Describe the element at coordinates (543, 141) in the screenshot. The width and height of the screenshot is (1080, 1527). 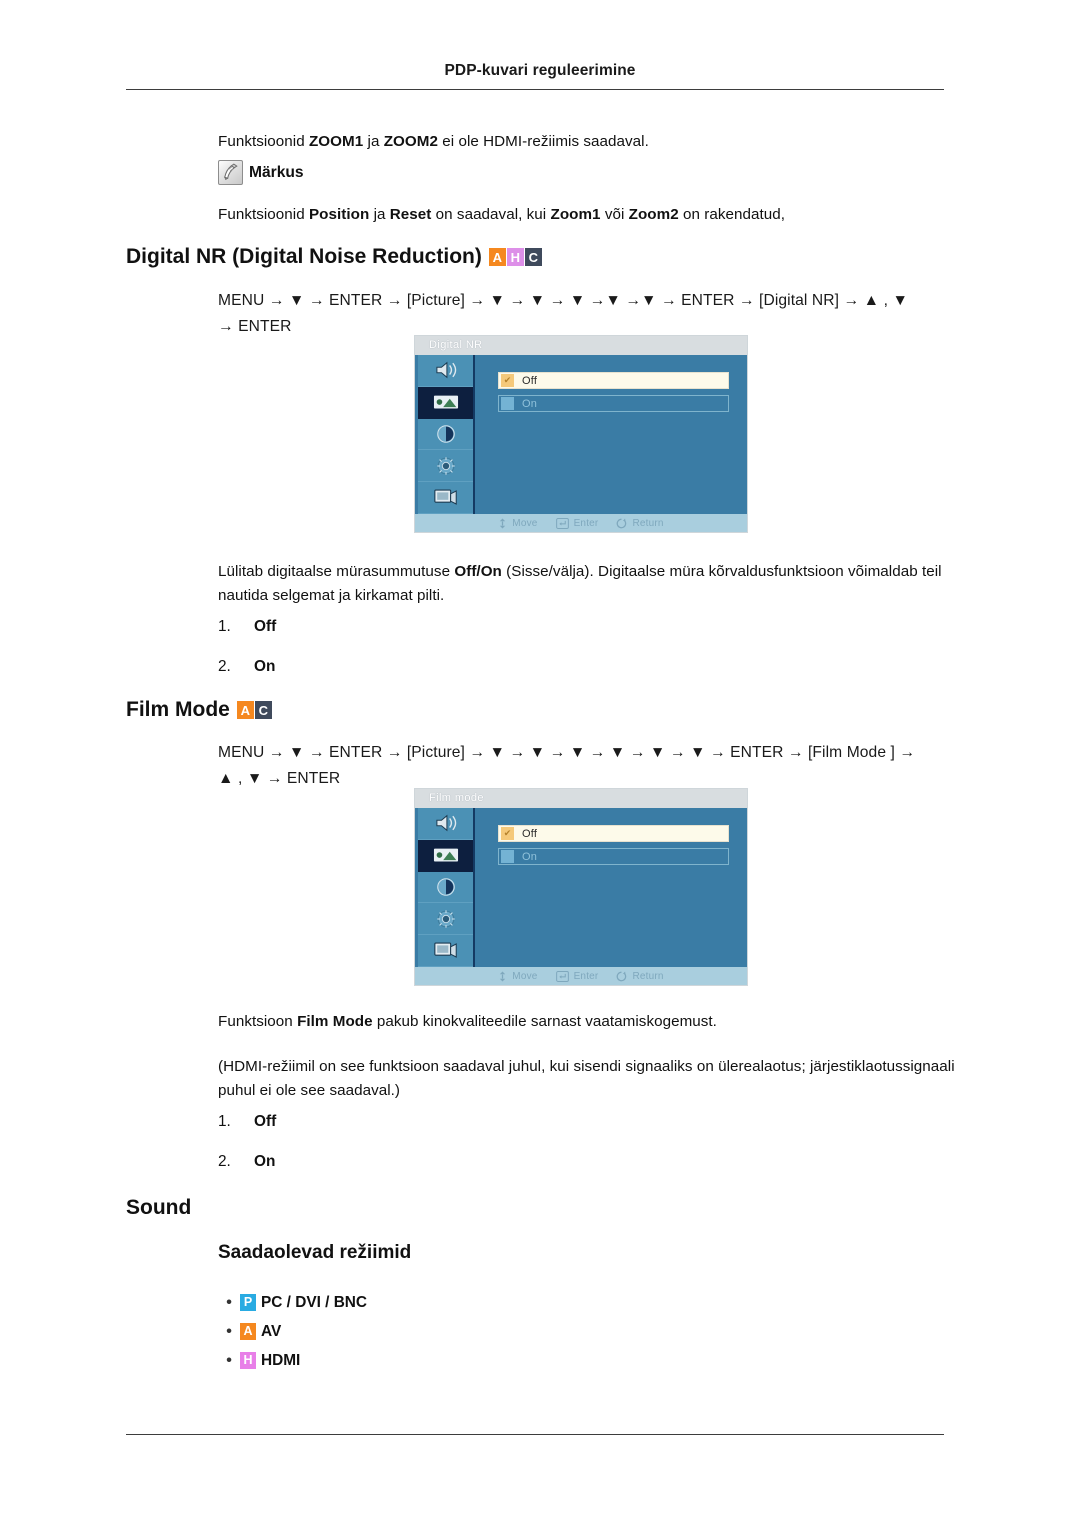
I see `note-intro-suffix: ei ole HDMI-režiimis saadaval.` at that location.